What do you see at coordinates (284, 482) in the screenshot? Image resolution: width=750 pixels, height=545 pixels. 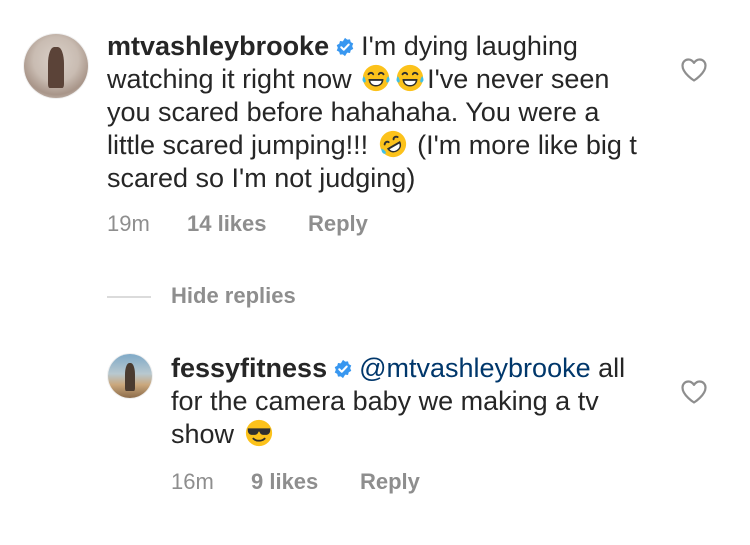 I see `likes-count: 9 likes` at bounding box center [284, 482].